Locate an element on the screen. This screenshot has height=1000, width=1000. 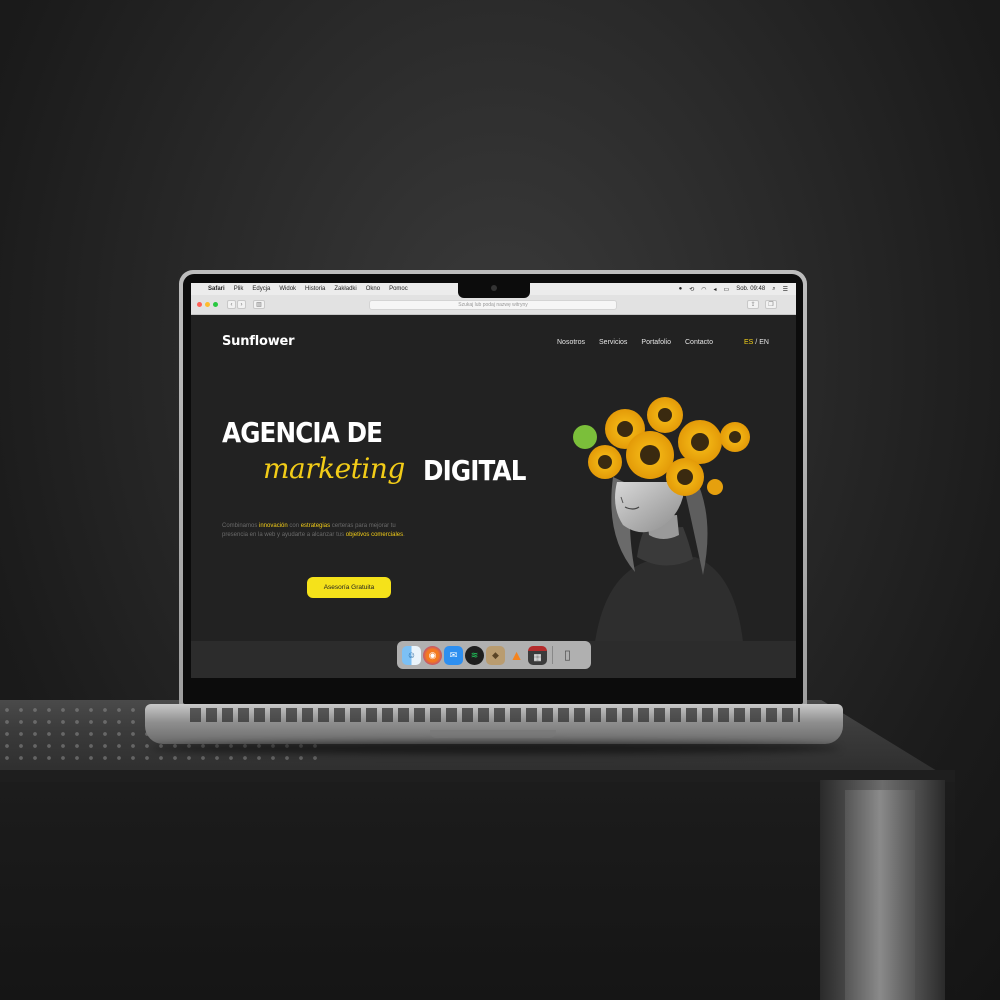
menu-item-widok: Widok is located at coordinates (287, 289).